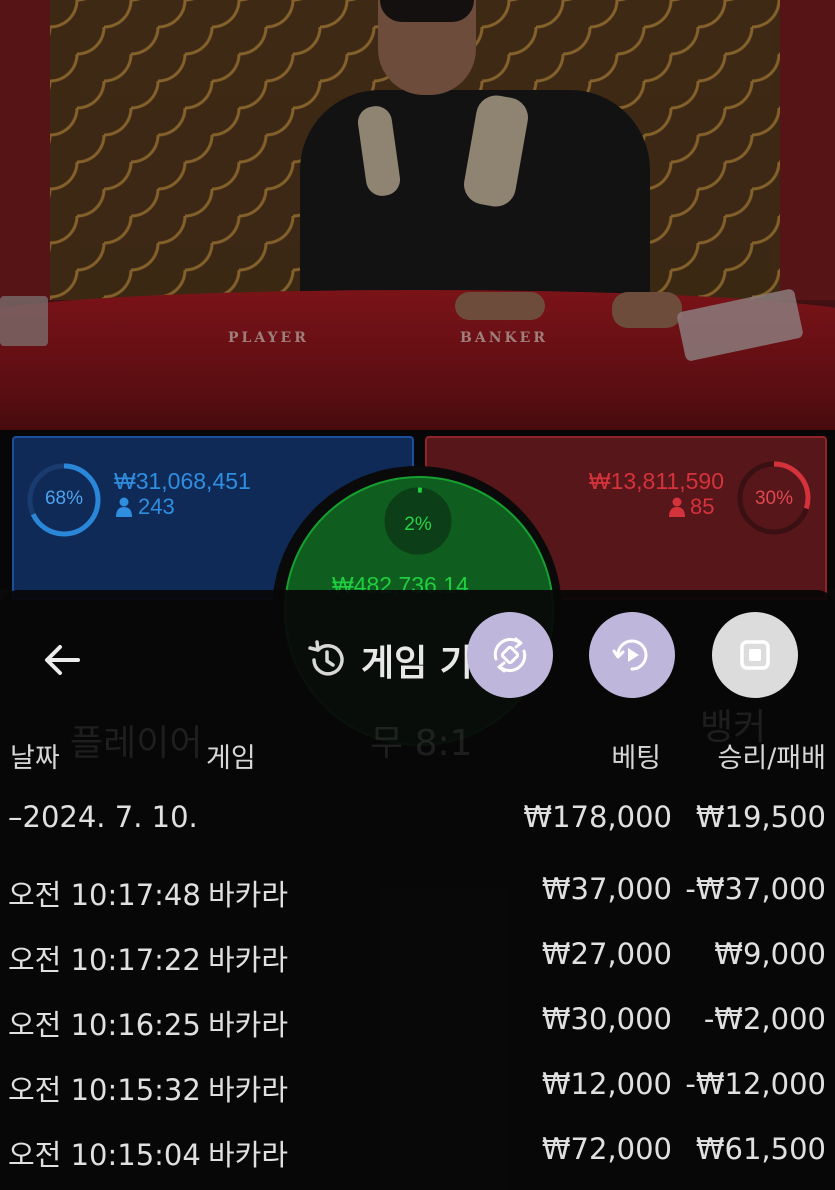  Describe the element at coordinates (417, 1097) in the screenshot. I see `history-row: 오전 10:15:32 바카라 ₩12,000 -₩12,000` at that location.